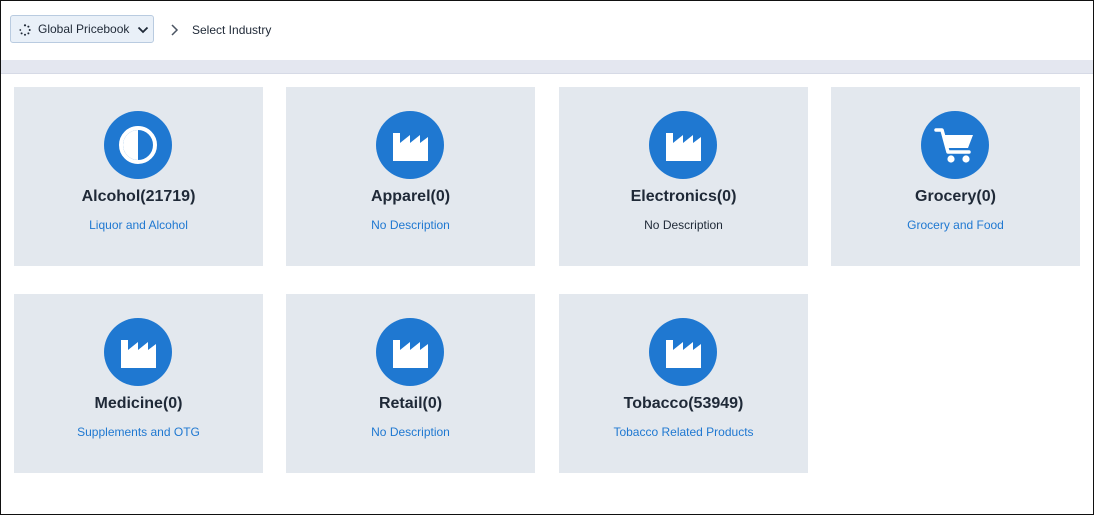 The height and width of the screenshot is (515, 1094). What do you see at coordinates (955, 196) in the screenshot?
I see `card-title: Grocery(0)` at bounding box center [955, 196].